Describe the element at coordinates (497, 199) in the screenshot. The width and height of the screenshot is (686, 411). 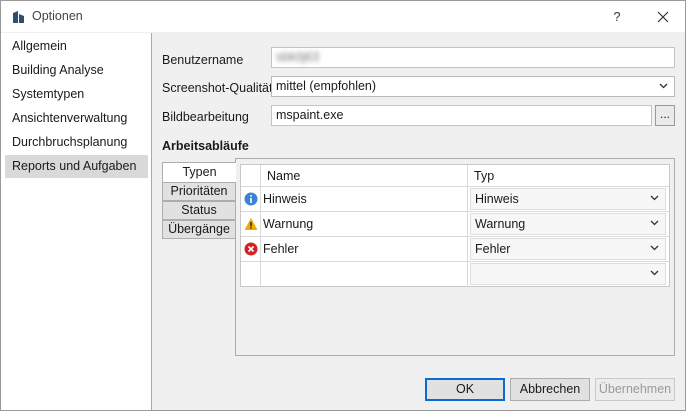
I see `row-type-value: Hinweis` at that location.